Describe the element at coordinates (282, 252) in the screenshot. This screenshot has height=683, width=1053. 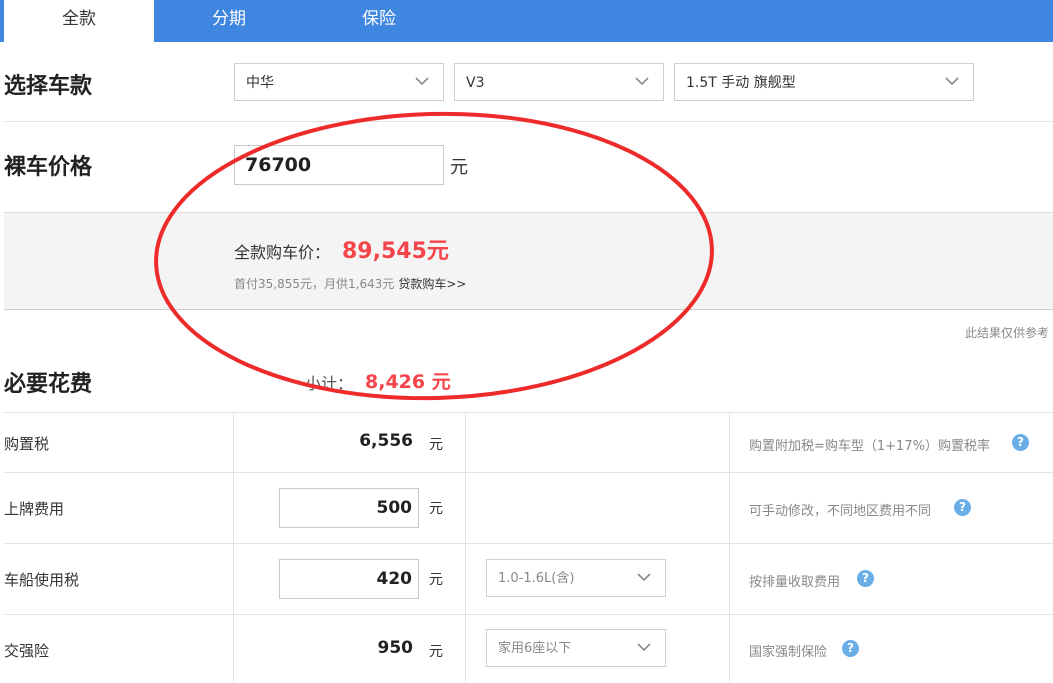
I see `total-price-label: 全款购车价：` at that location.